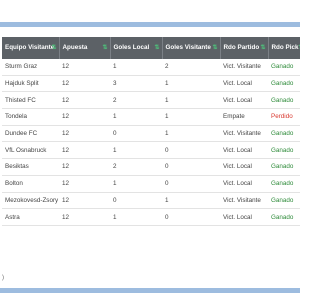  I want to click on cell-team: Besiktas, so click(30, 167).